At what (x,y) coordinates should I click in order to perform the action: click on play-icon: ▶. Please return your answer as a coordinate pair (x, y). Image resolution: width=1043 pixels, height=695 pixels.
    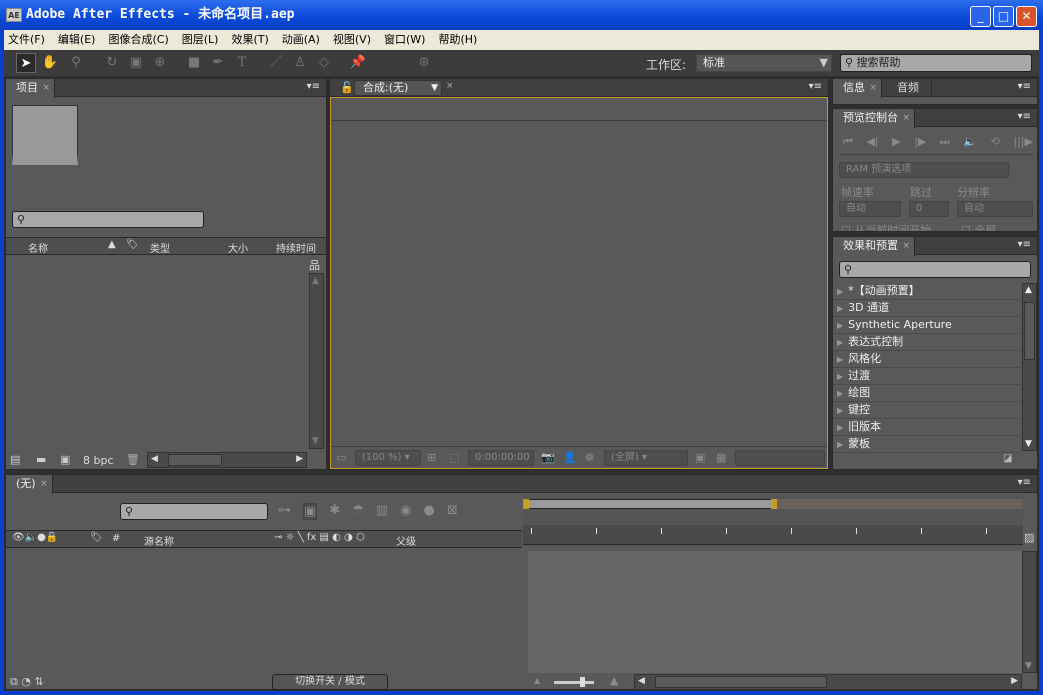
    Looking at the image, I should click on (896, 142).